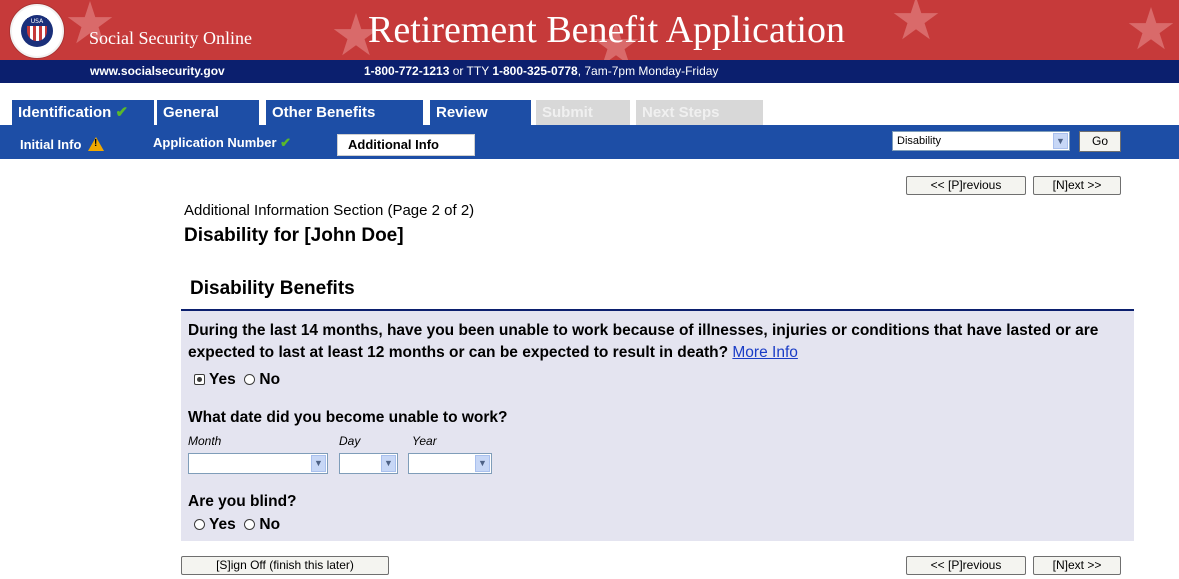 The image size is (1179, 579). I want to click on tab-label: Next Steps, so click(681, 112).